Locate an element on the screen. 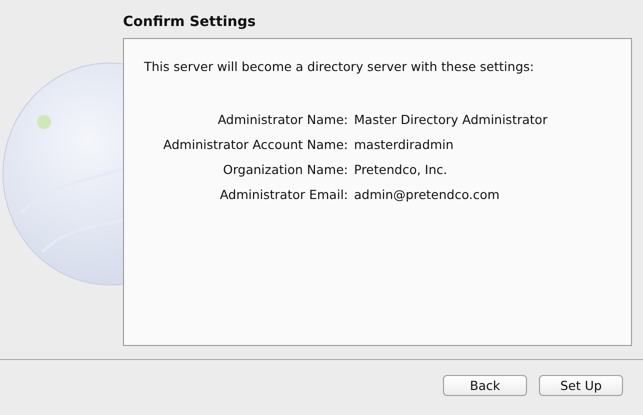  setting-value: admin@pretendco.com is located at coordinates (427, 195).